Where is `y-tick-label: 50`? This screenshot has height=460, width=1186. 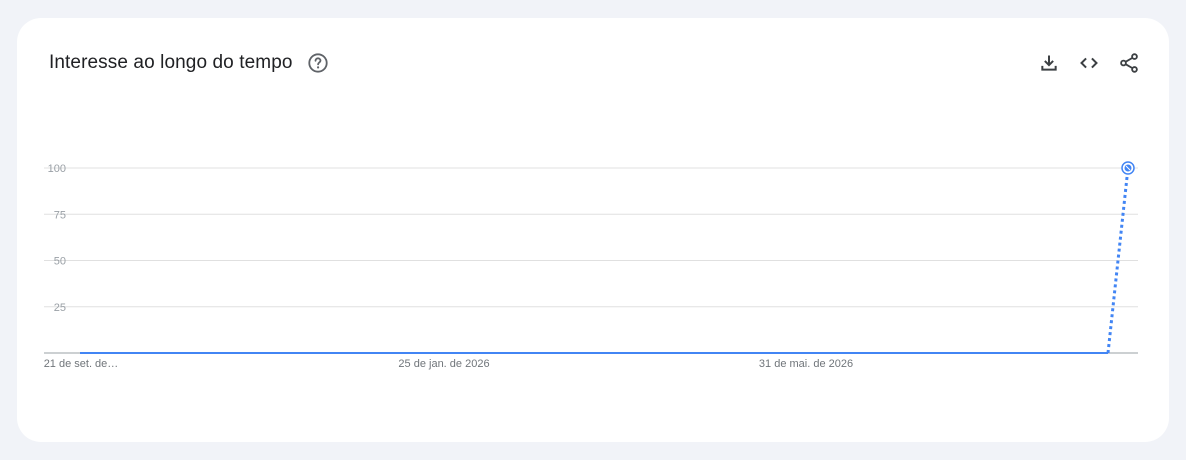 y-tick-label: 50 is located at coordinates (60, 262).